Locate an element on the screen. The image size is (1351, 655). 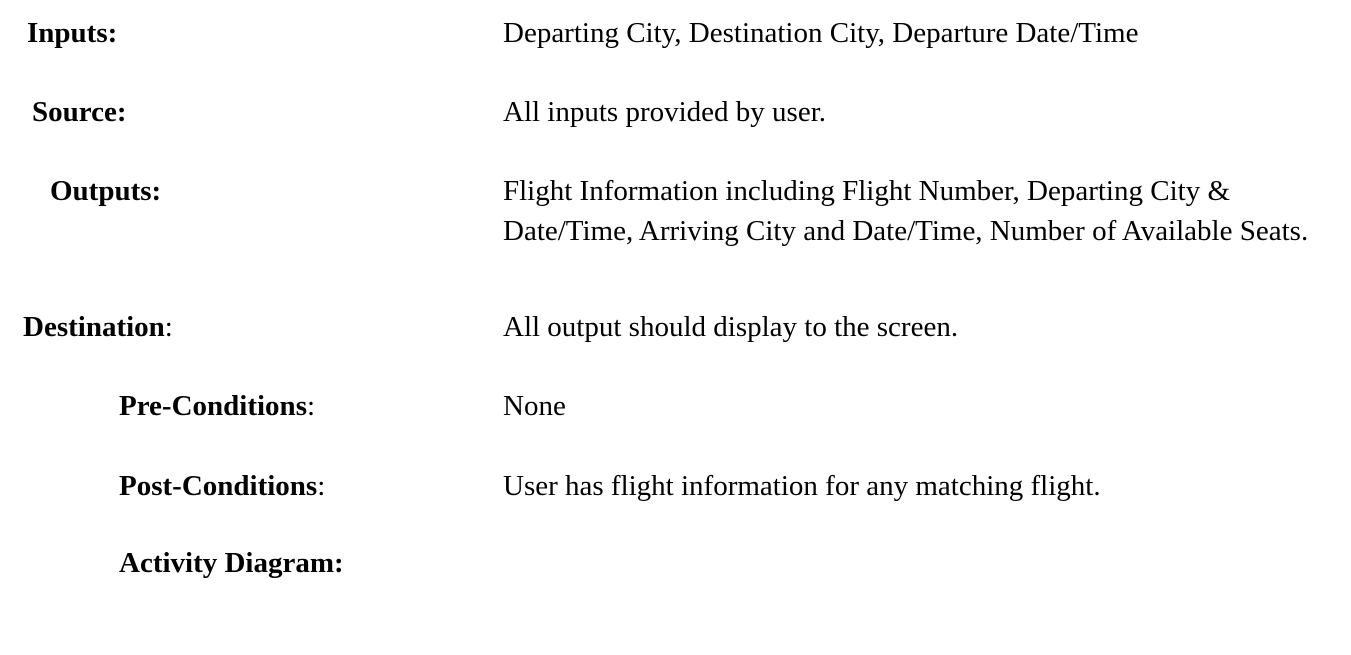
pre-conditions-label-suffix: : is located at coordinates (311, 406).